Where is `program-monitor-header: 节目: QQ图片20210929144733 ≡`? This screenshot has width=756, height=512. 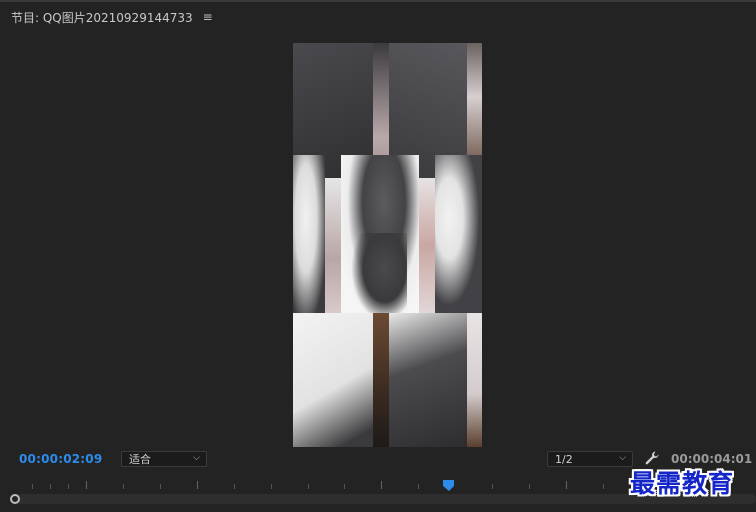 program-monitor-header: 节目: QQ图片20210929144733 ≡ is located at coordinates (112, 17).